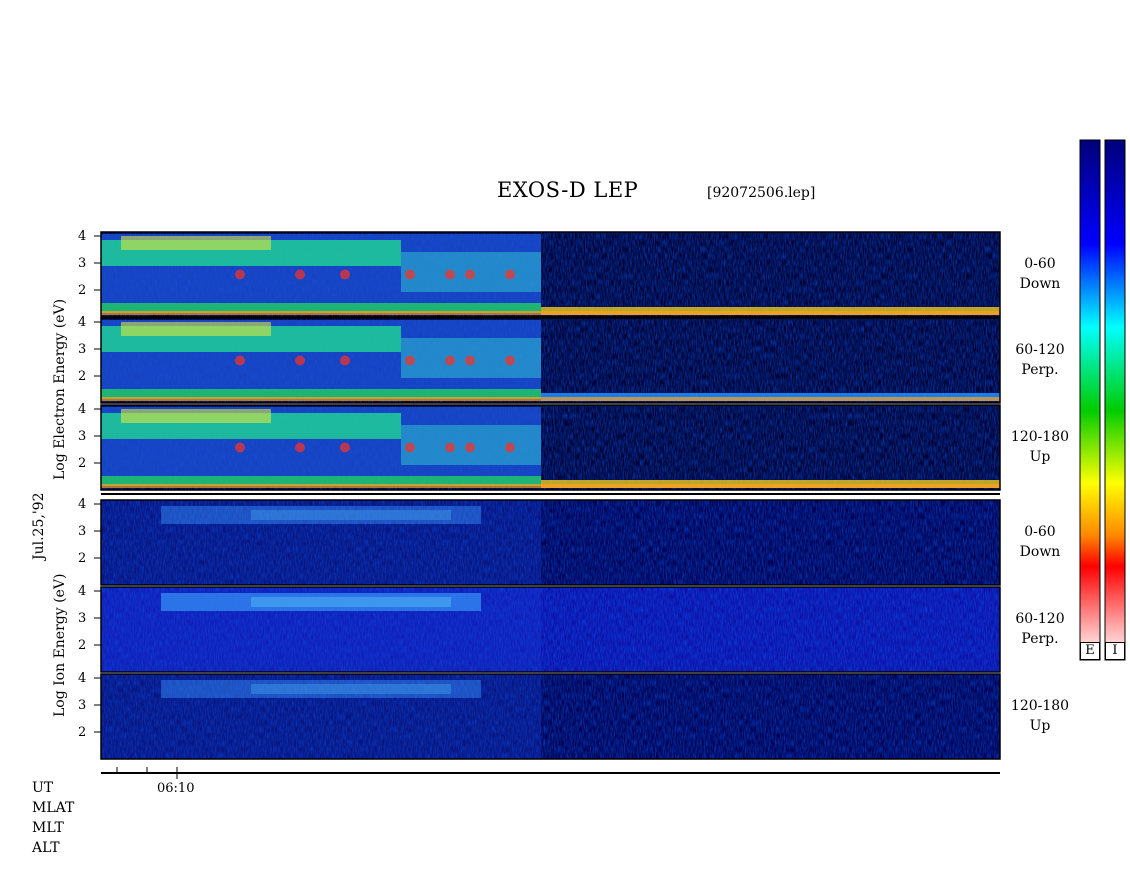 The image size is (1130, 875). I want to click on colorbar-label-i: I, so click(1115, 651).